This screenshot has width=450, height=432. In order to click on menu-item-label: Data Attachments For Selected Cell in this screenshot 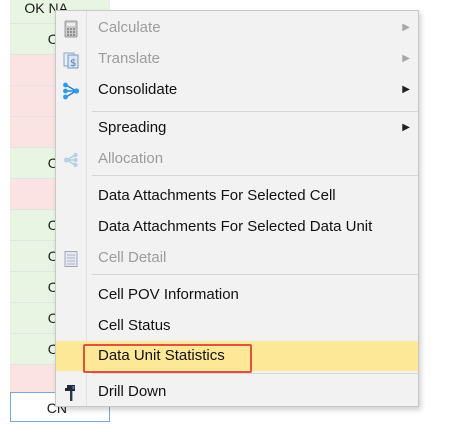, I will do `click(217, 195)`.